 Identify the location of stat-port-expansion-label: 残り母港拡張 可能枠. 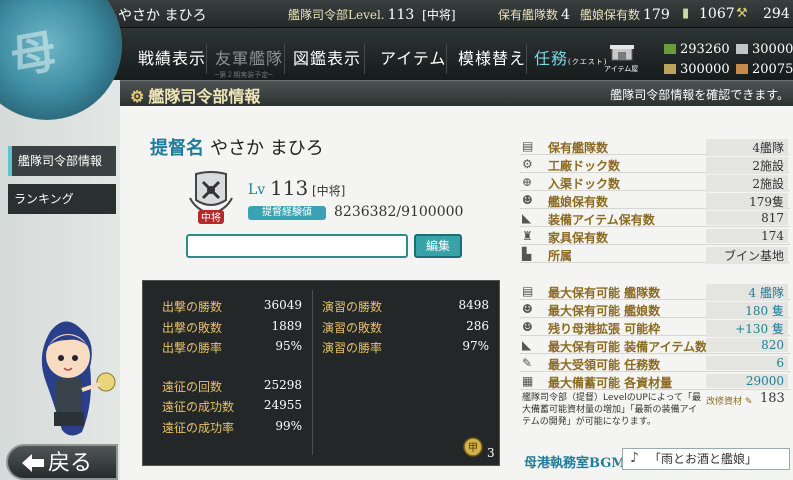
(604, 329).